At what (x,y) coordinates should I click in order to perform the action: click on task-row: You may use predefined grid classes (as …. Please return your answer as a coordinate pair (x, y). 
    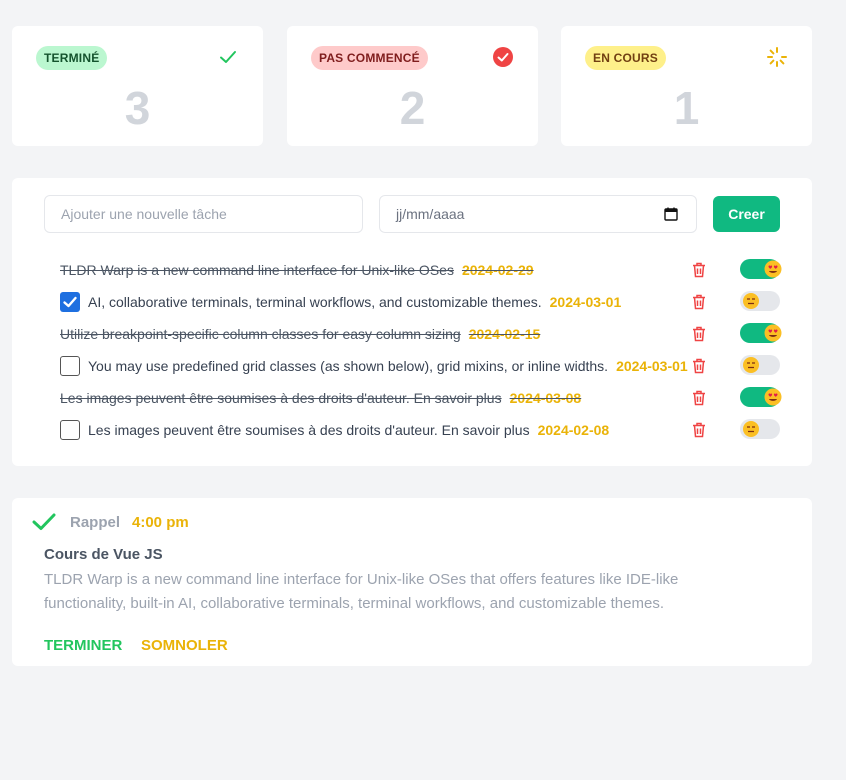
    Looking at the image, I should click on (425, 366).